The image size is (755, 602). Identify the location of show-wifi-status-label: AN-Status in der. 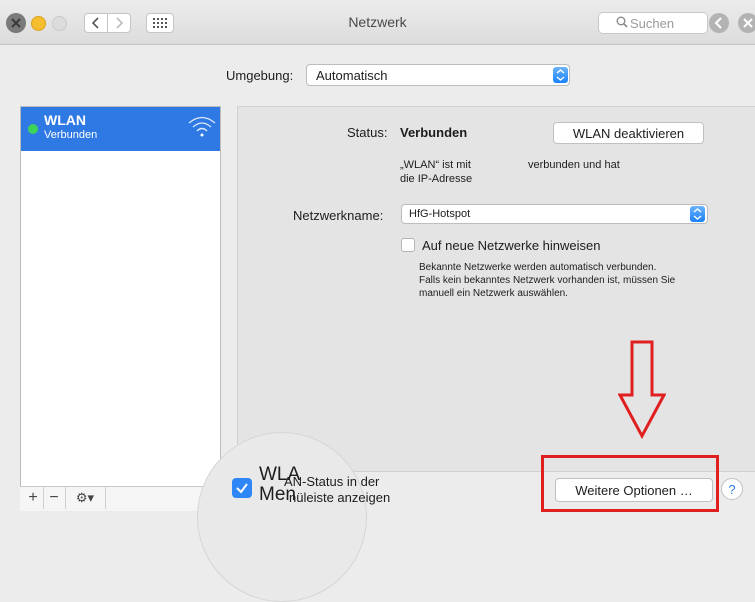
(331, 481).